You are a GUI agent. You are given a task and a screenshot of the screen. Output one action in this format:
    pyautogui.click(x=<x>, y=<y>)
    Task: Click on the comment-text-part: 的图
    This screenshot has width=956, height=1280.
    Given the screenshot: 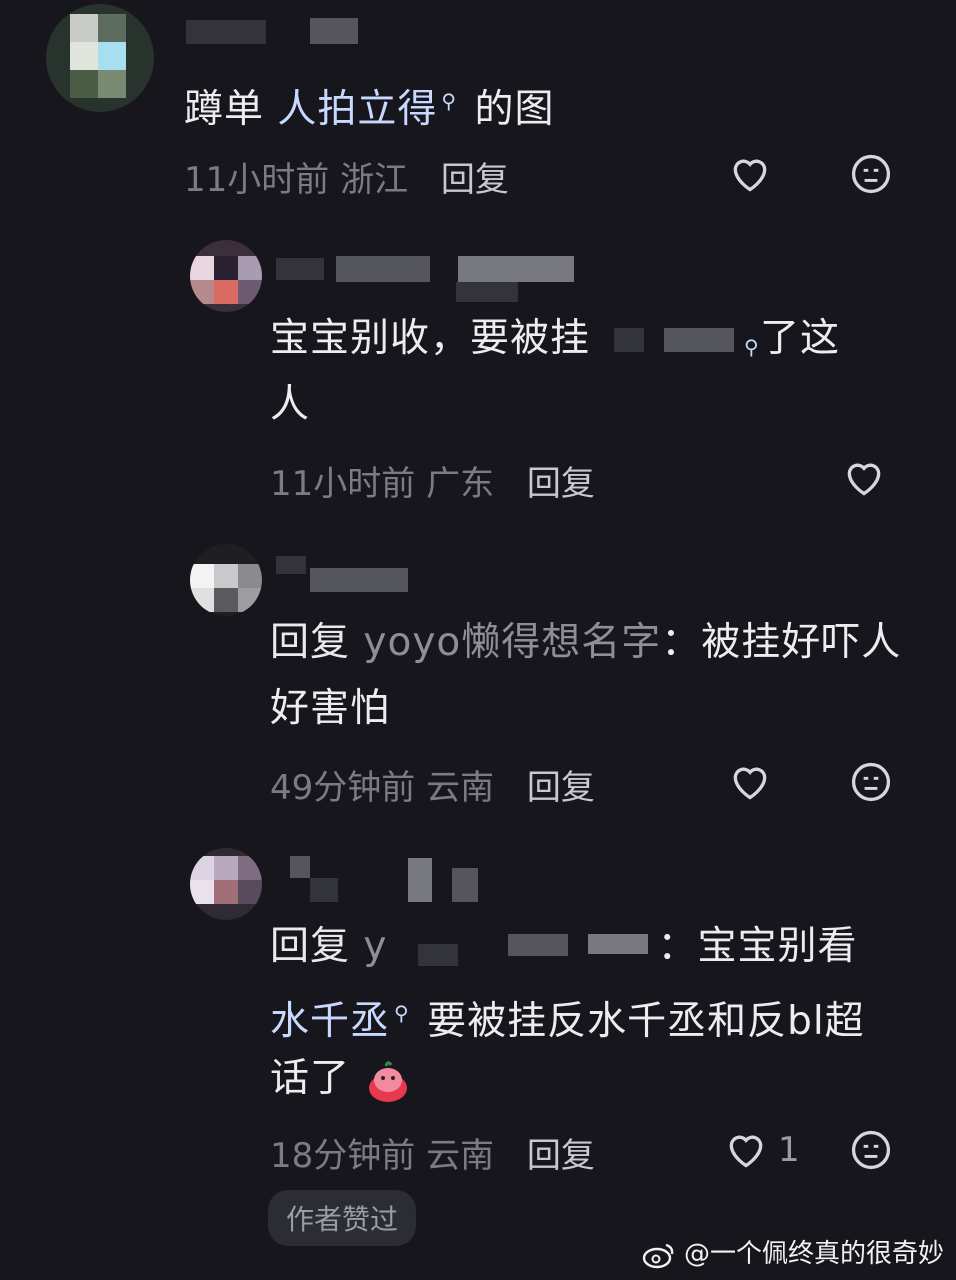 What is the action you would take?
    pyautogui.click(x=508, y=109)
    